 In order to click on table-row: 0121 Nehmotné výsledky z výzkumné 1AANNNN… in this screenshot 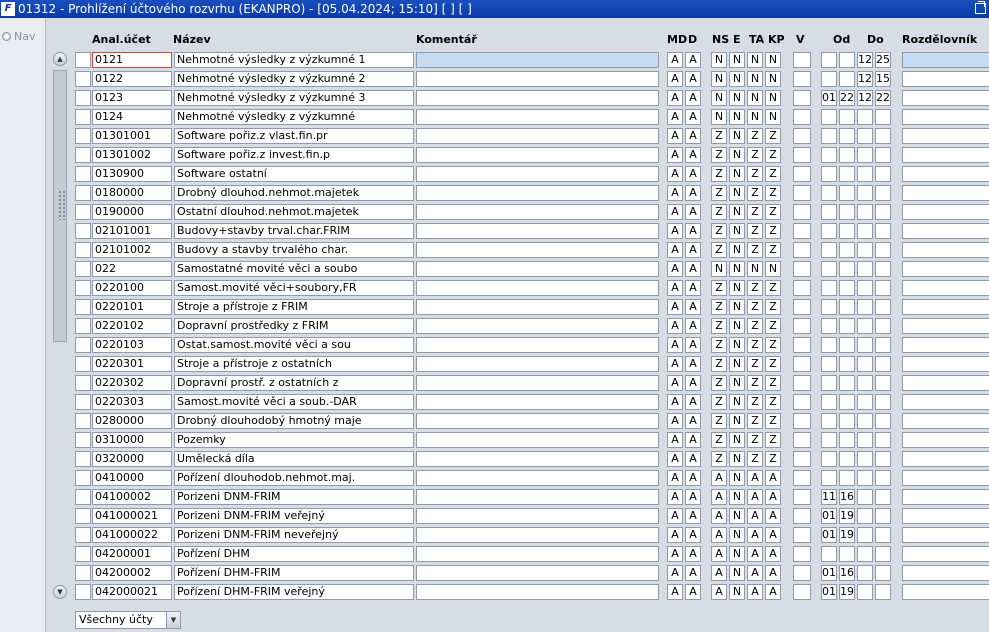, I will do `click(518, 60)`.